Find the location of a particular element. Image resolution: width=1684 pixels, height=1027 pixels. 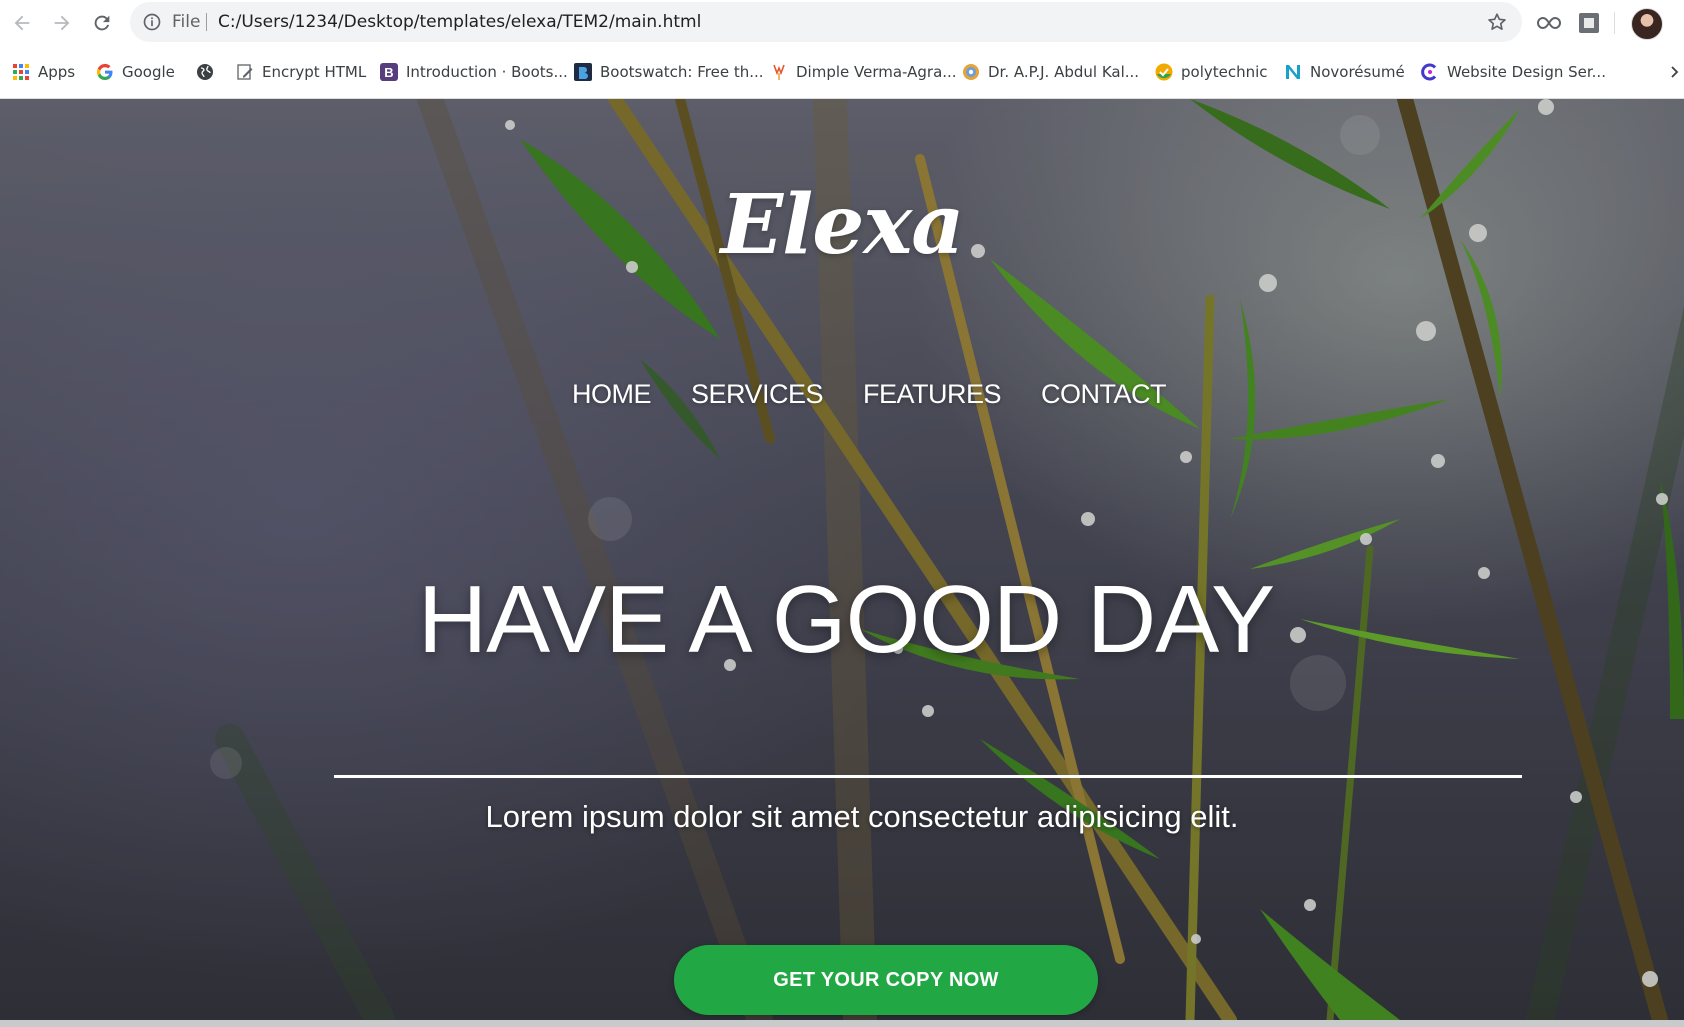

bookmark-label: Apps is located at coordinates (57, 72).